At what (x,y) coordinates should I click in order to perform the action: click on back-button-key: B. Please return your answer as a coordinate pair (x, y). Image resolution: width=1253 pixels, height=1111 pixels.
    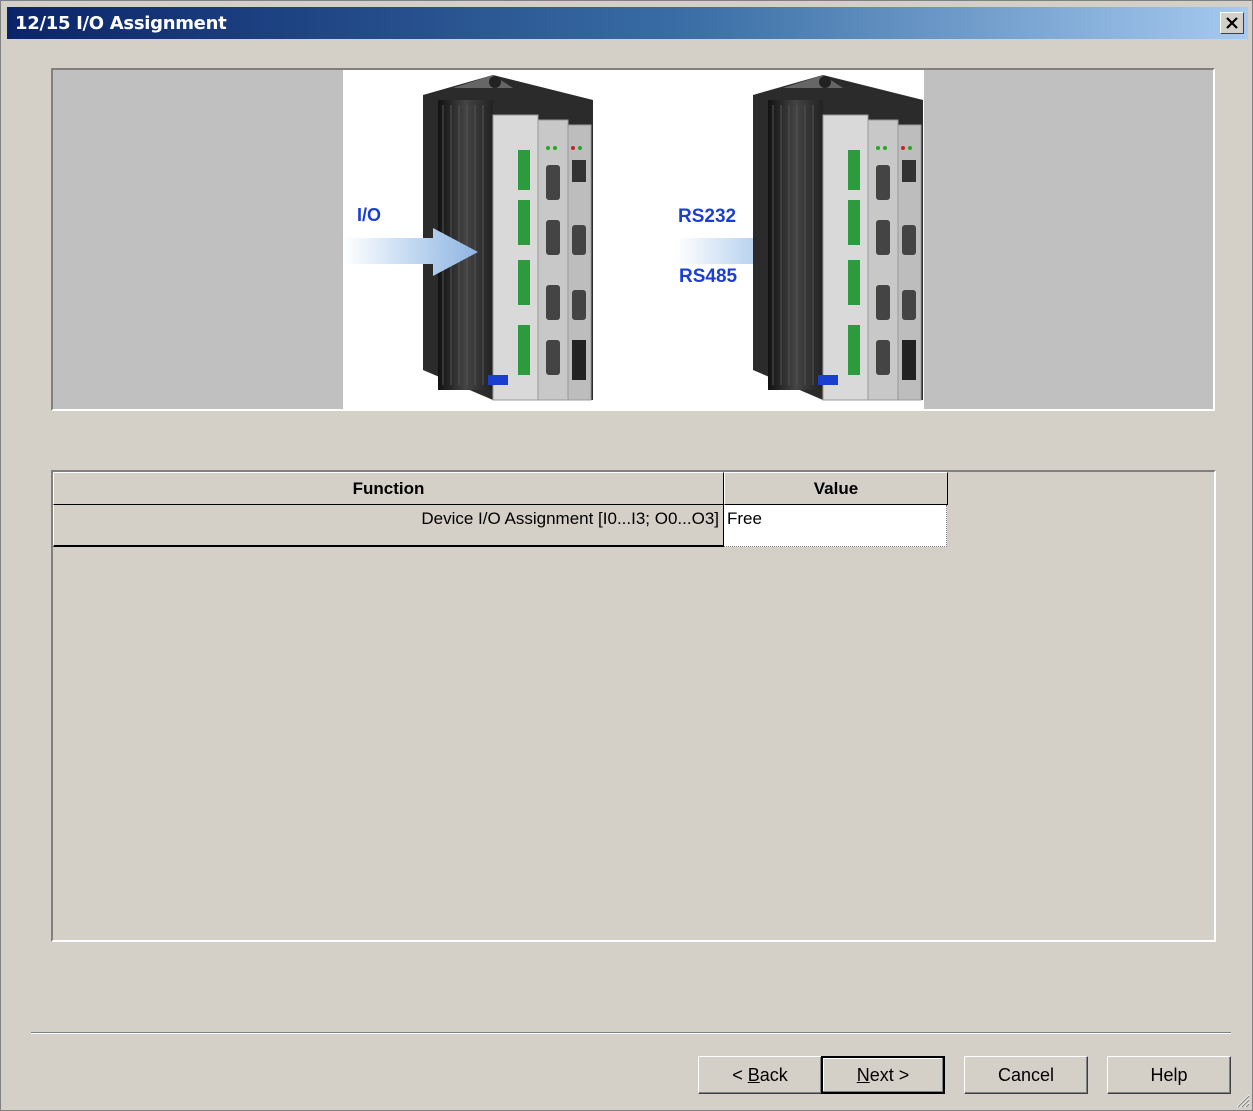
    Looking at the image, I should click on (753, 1074).